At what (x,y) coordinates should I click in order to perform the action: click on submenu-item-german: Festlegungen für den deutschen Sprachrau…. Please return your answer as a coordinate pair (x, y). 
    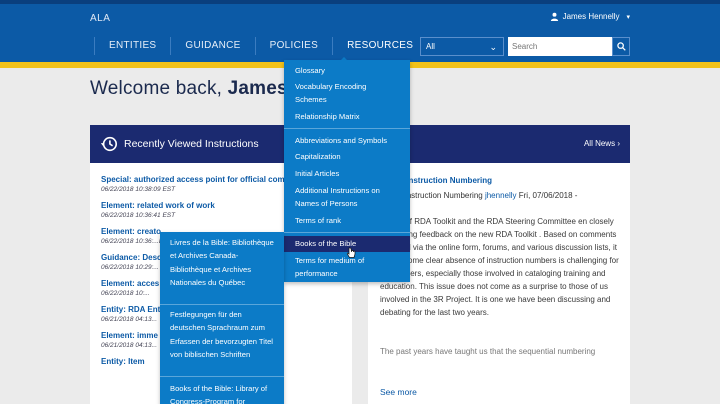
    Looking at the image, I should click on (224, 335).